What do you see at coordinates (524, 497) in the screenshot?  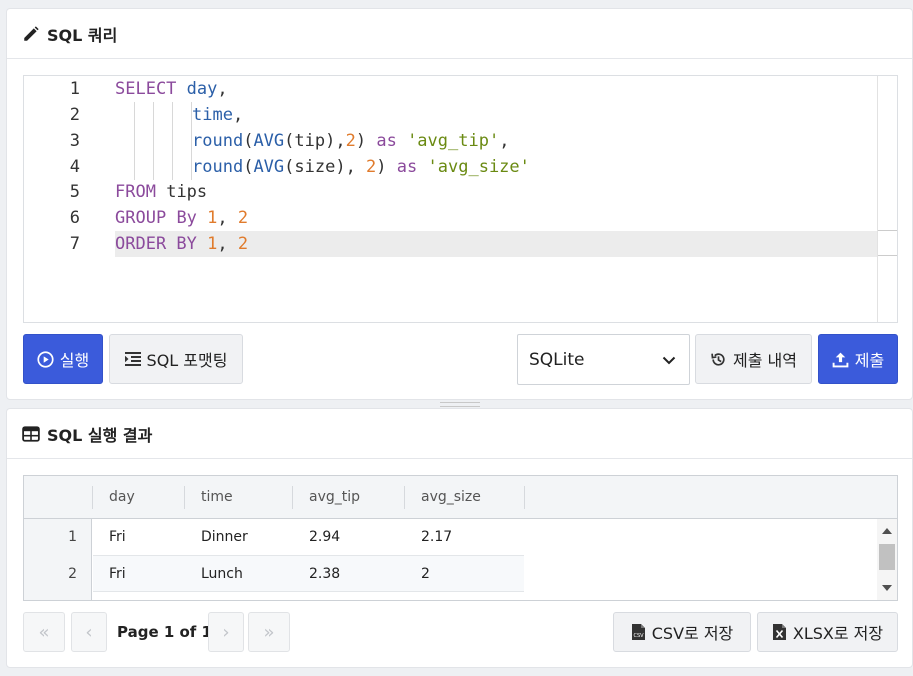 I see `column-separator` at bounding box center [524, 497].